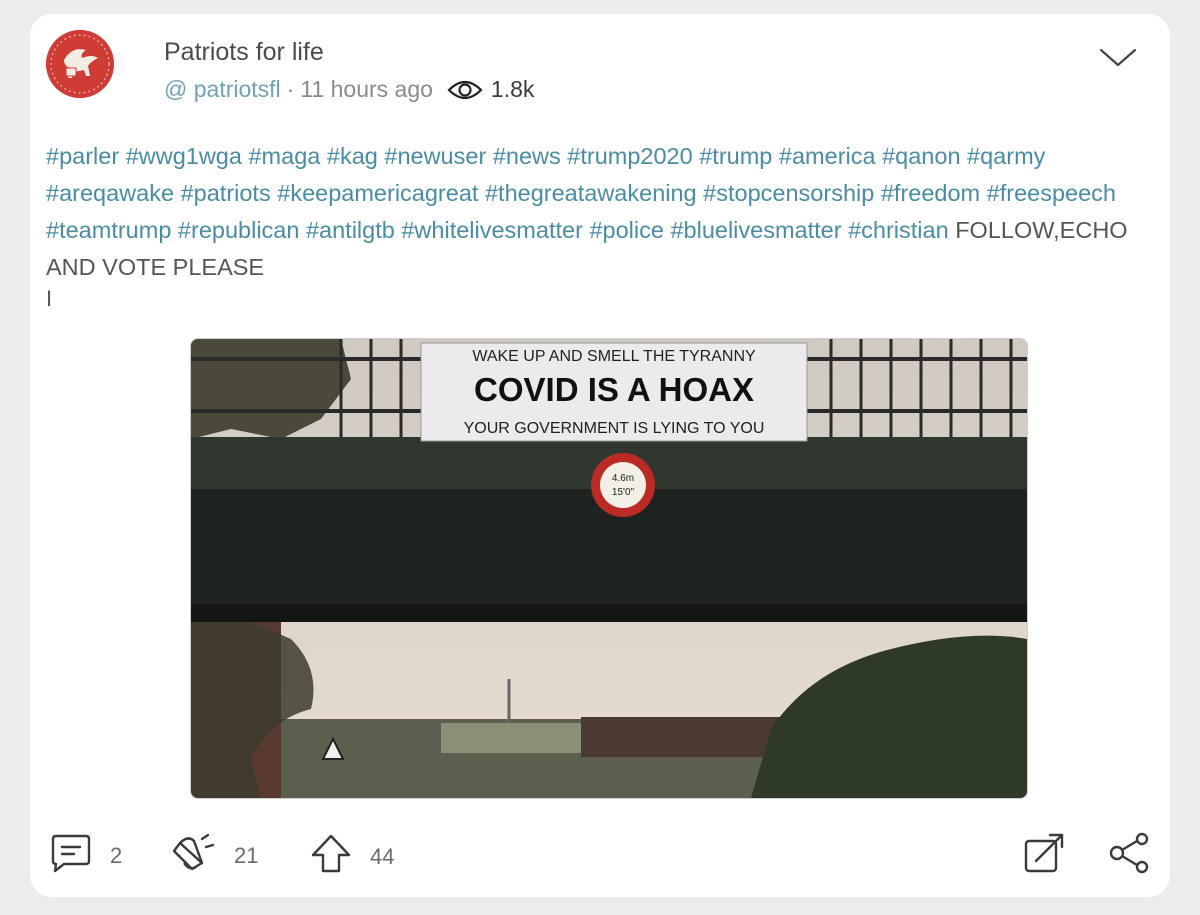  Describe the element at coordinates (623, 478) in the screenshot. I see `sign-line-1: 4.6m` at that location.